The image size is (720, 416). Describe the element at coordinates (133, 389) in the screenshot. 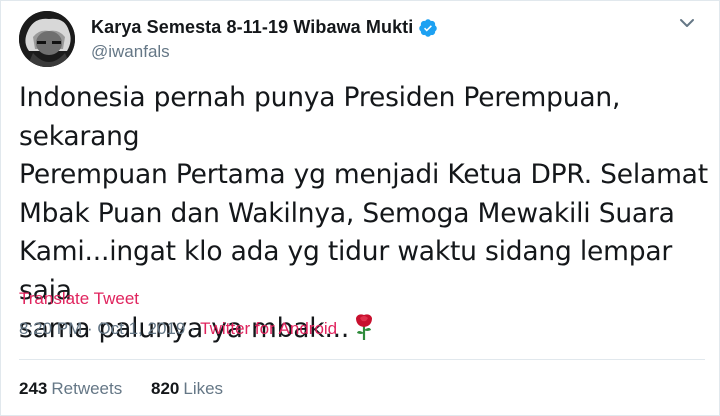

I see `tweet-stats: 243 Retweets 820 Likes` at that location.